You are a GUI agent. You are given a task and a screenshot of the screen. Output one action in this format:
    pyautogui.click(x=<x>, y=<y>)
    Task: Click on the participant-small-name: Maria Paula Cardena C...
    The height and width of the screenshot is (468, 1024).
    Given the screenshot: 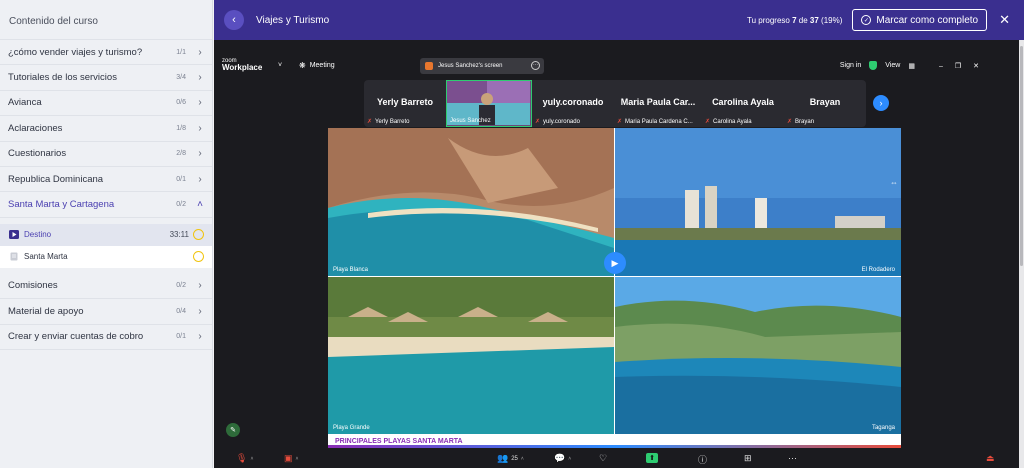 What is the action you would take?
    pyautogui.click(x=659, y=121)
    